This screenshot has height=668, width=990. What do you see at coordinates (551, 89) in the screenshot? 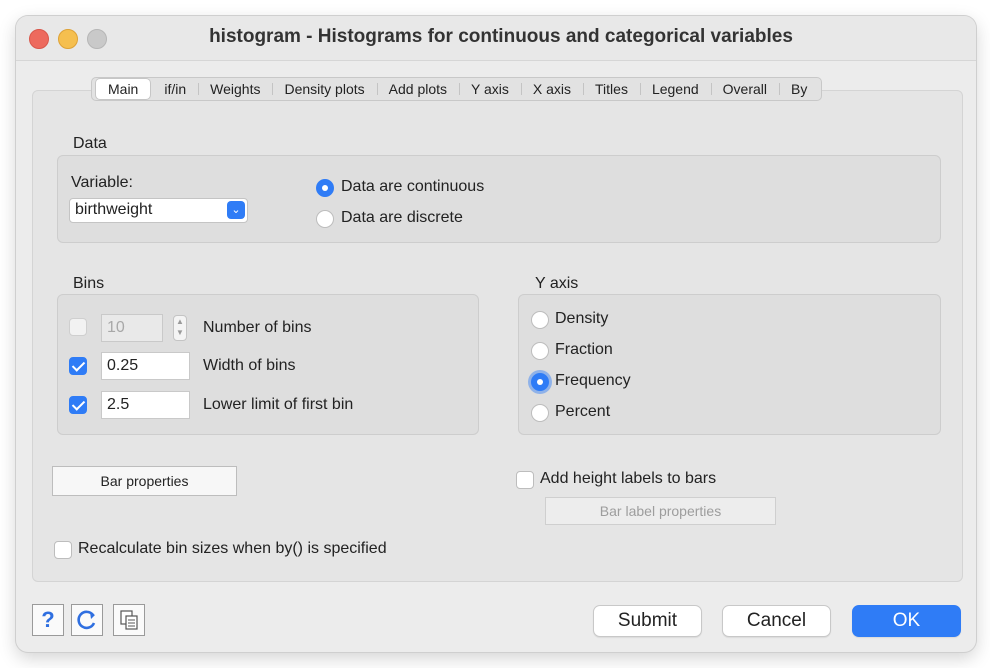
I see `tab-x-axis: X axis` at bounding box center [551, 89].